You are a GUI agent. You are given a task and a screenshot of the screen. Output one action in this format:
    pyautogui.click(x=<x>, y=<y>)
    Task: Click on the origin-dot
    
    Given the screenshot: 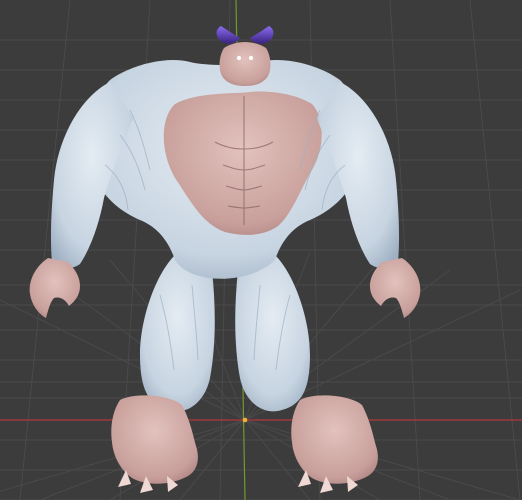 What is the action you would take?
    pyautogui.click(x=245, y=420)
    